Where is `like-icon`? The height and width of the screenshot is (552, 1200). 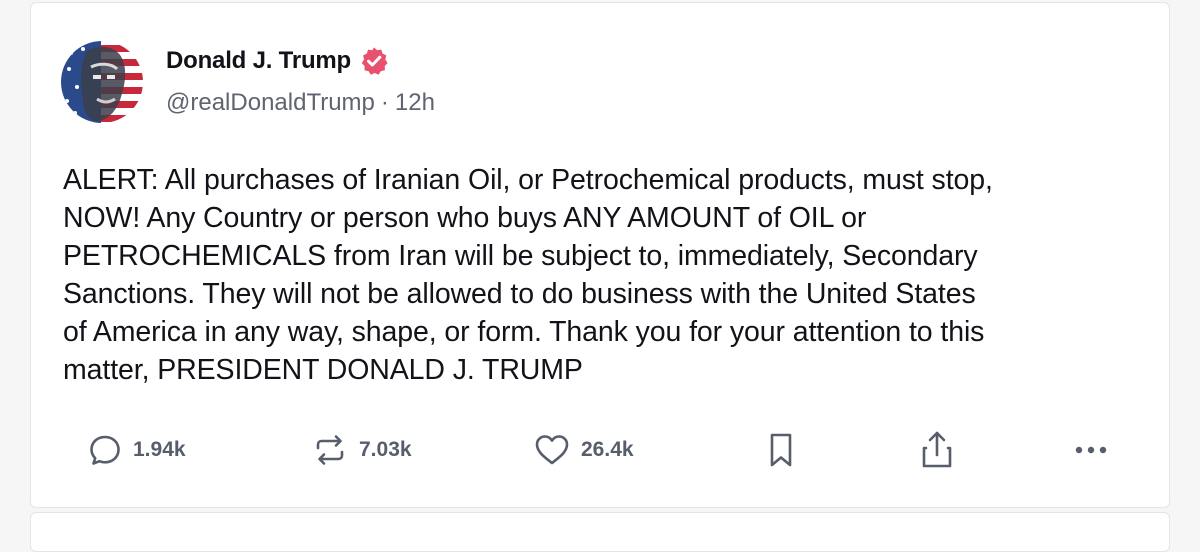 like-icon is located at coordinates (552, 450).